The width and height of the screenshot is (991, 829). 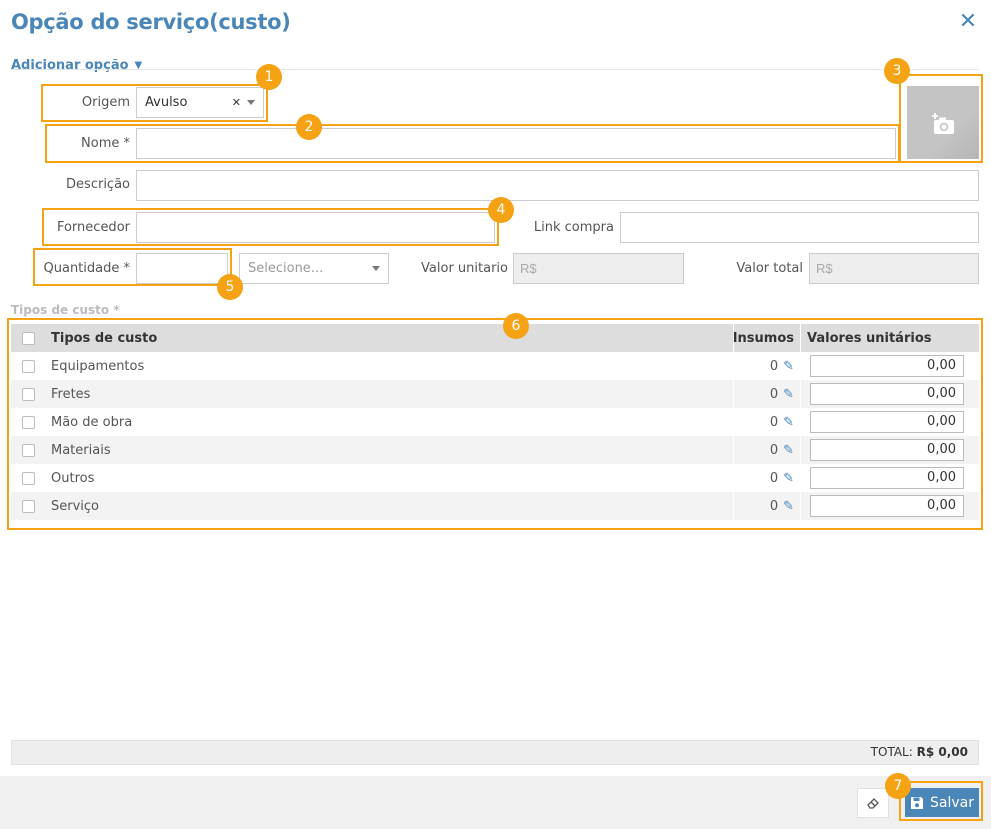 I want to click on dialog-footer, so click(x=495, y=802).